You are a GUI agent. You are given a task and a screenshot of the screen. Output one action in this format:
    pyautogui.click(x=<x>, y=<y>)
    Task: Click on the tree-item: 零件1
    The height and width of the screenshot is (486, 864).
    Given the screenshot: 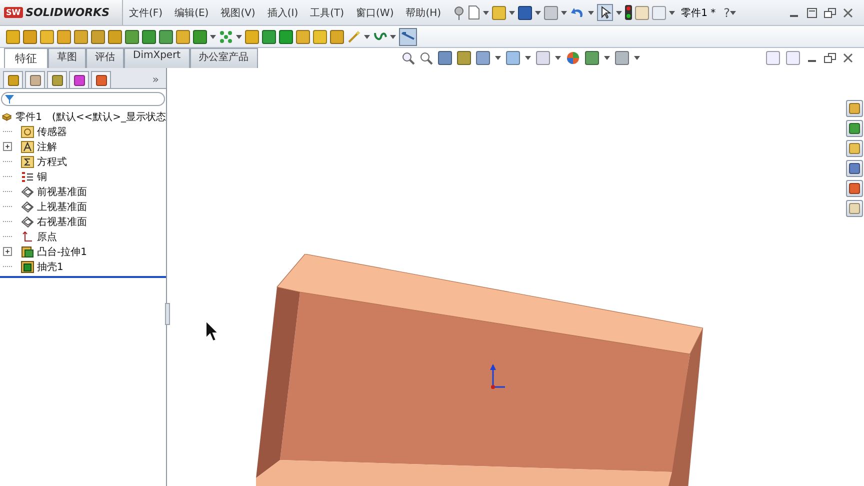 What is the action you would take?
    pyautogui.click(x=29, y=117)
    